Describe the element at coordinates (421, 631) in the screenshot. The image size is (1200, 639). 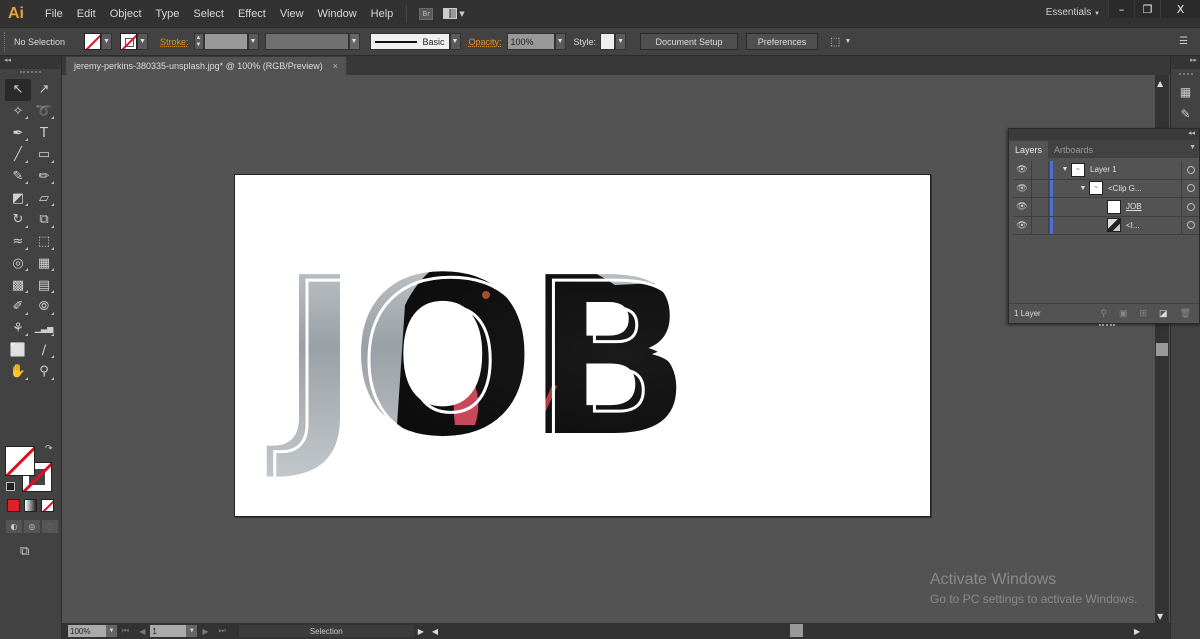
I see `status-menu-icon: ▶` at that location.